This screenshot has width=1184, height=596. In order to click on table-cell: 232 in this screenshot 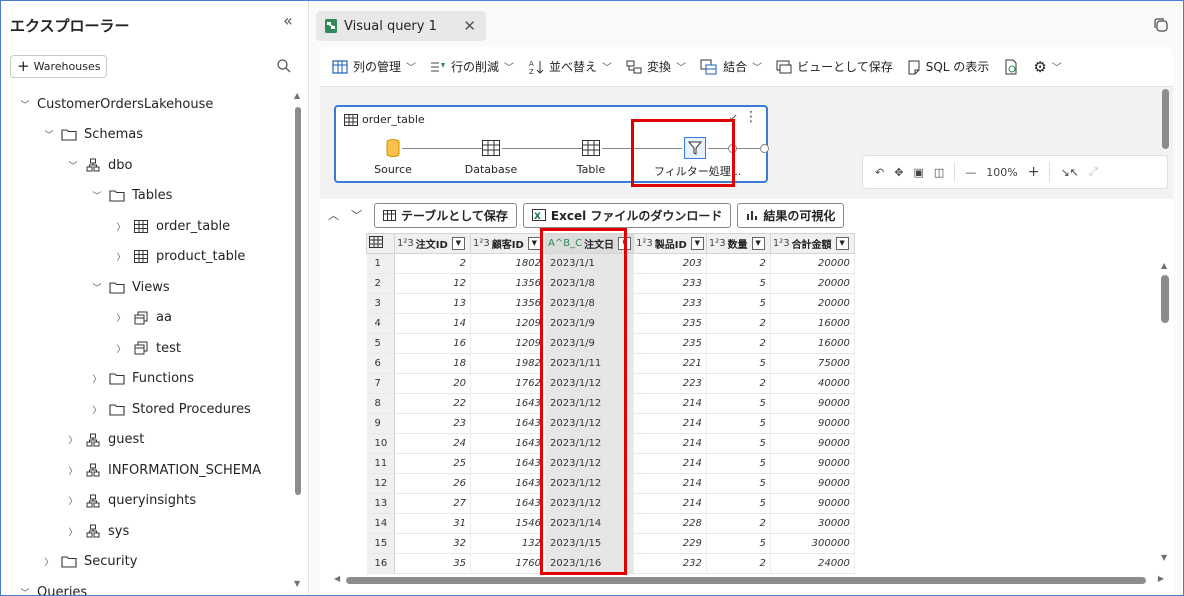, I will do `click(670, 563)`.